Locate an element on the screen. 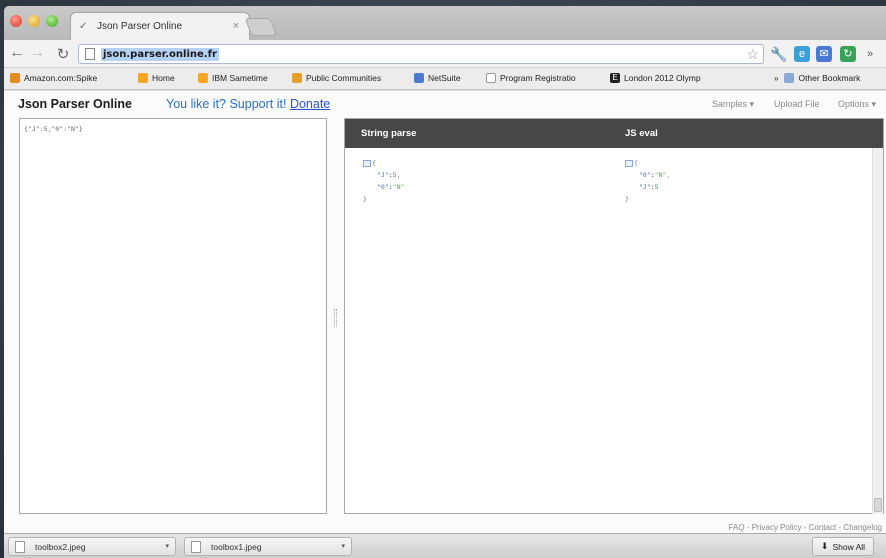 The image size is (886, 558). wrench-icon: 🔧 is located at coordinates (778, 54).